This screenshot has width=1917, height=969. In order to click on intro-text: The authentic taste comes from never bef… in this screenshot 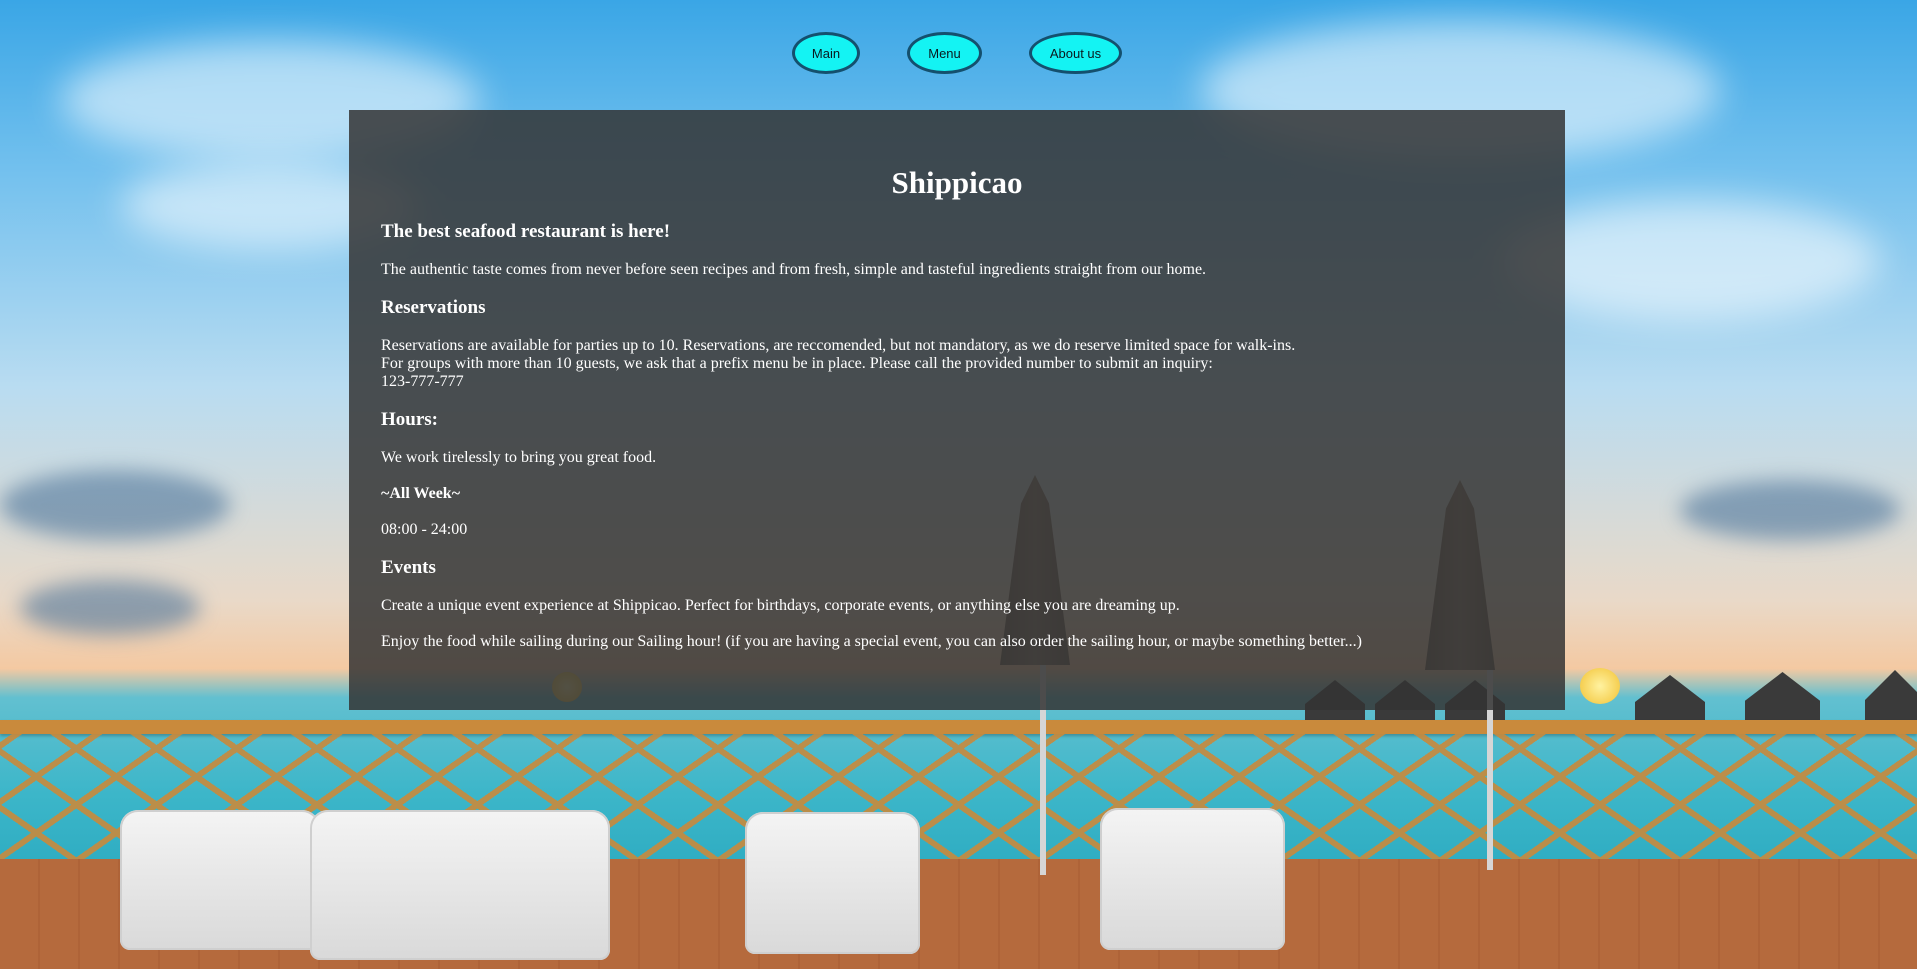, I will do `click(794, 269)`.